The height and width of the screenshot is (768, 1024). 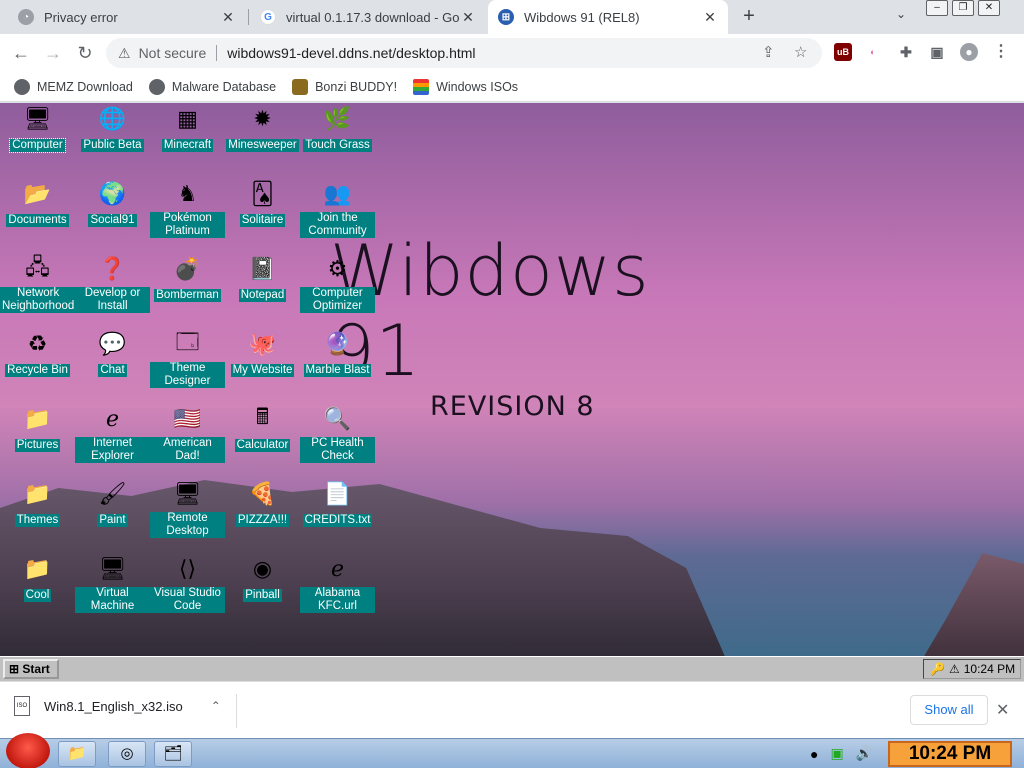 I want to click on desktop-icon-computer-optimizer: ⚙ Computer Optimizer, so click(x=337, y=283).